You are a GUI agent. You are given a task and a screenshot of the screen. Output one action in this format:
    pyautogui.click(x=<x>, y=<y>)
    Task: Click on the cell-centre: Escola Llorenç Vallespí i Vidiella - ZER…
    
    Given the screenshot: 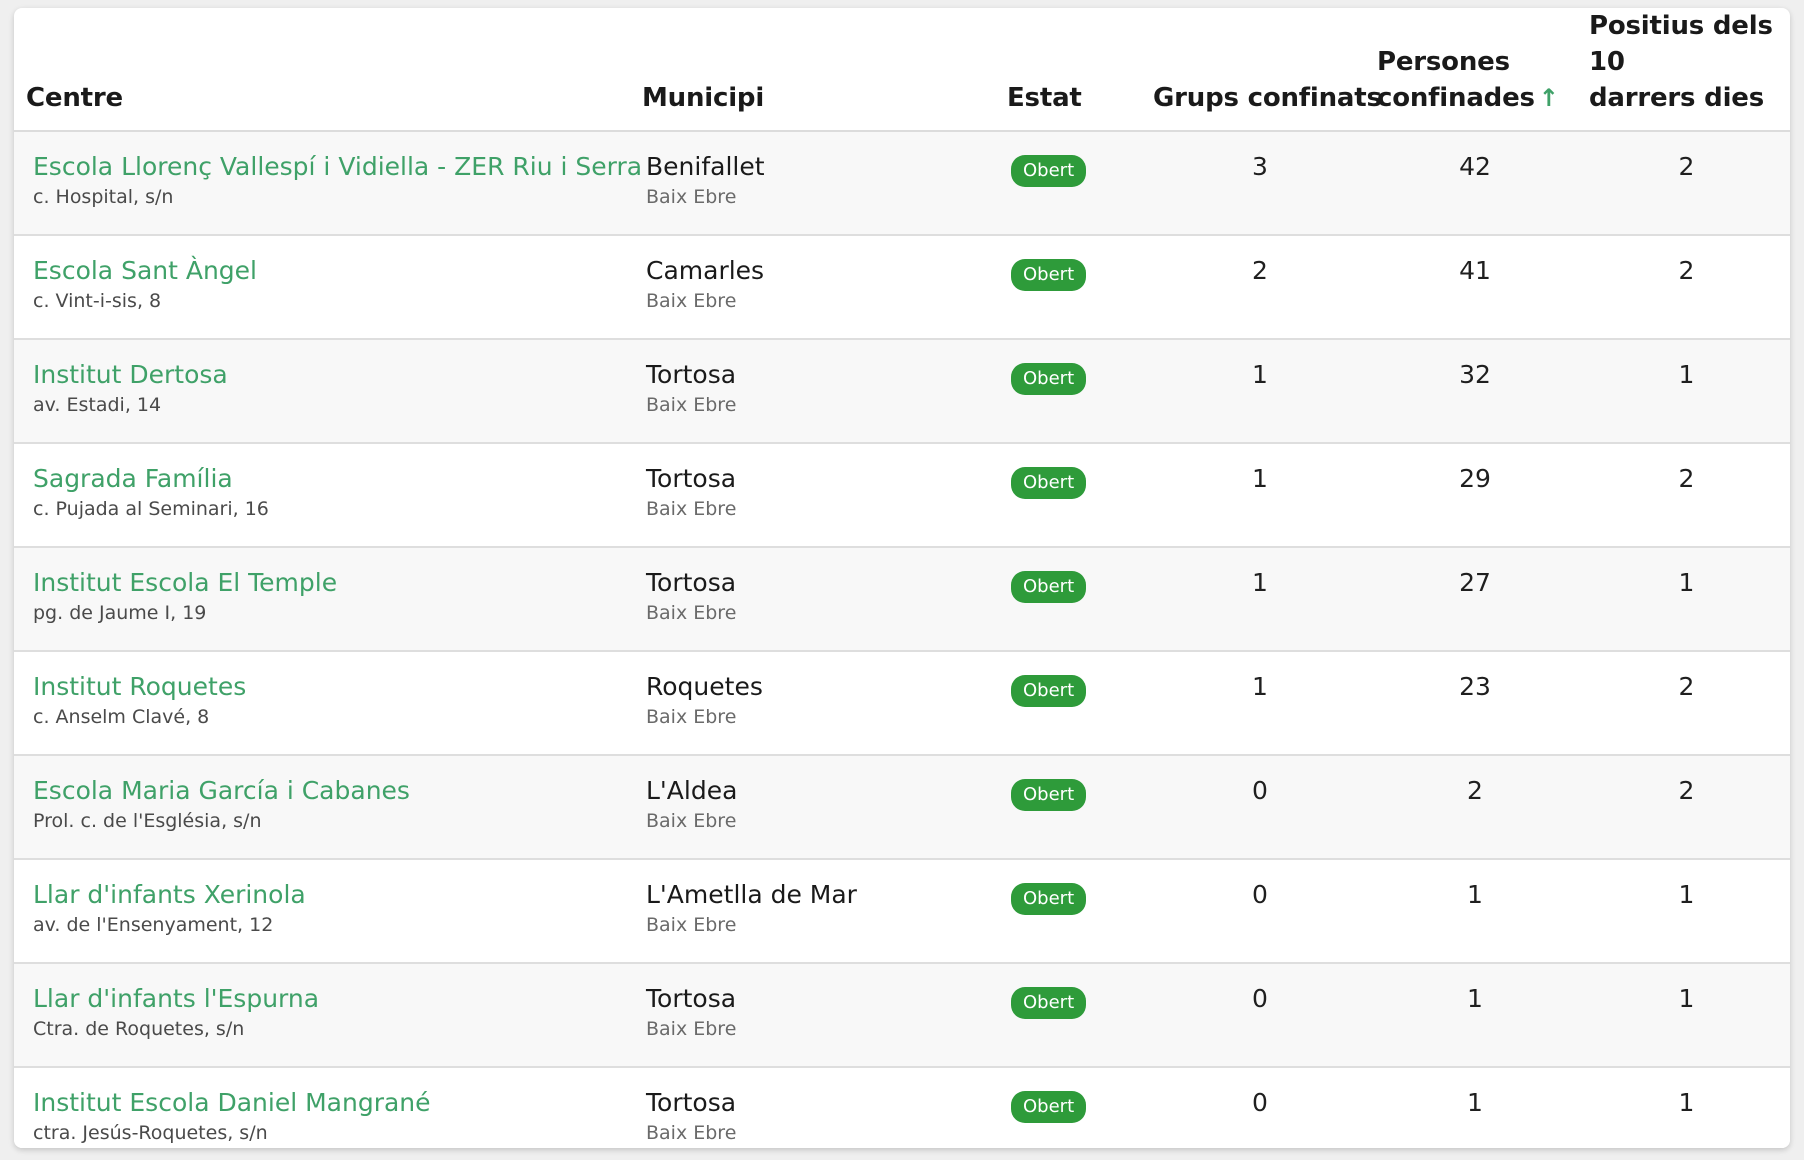 What is the action you would take?
    pyautogui.click(x=328, y=183)
    